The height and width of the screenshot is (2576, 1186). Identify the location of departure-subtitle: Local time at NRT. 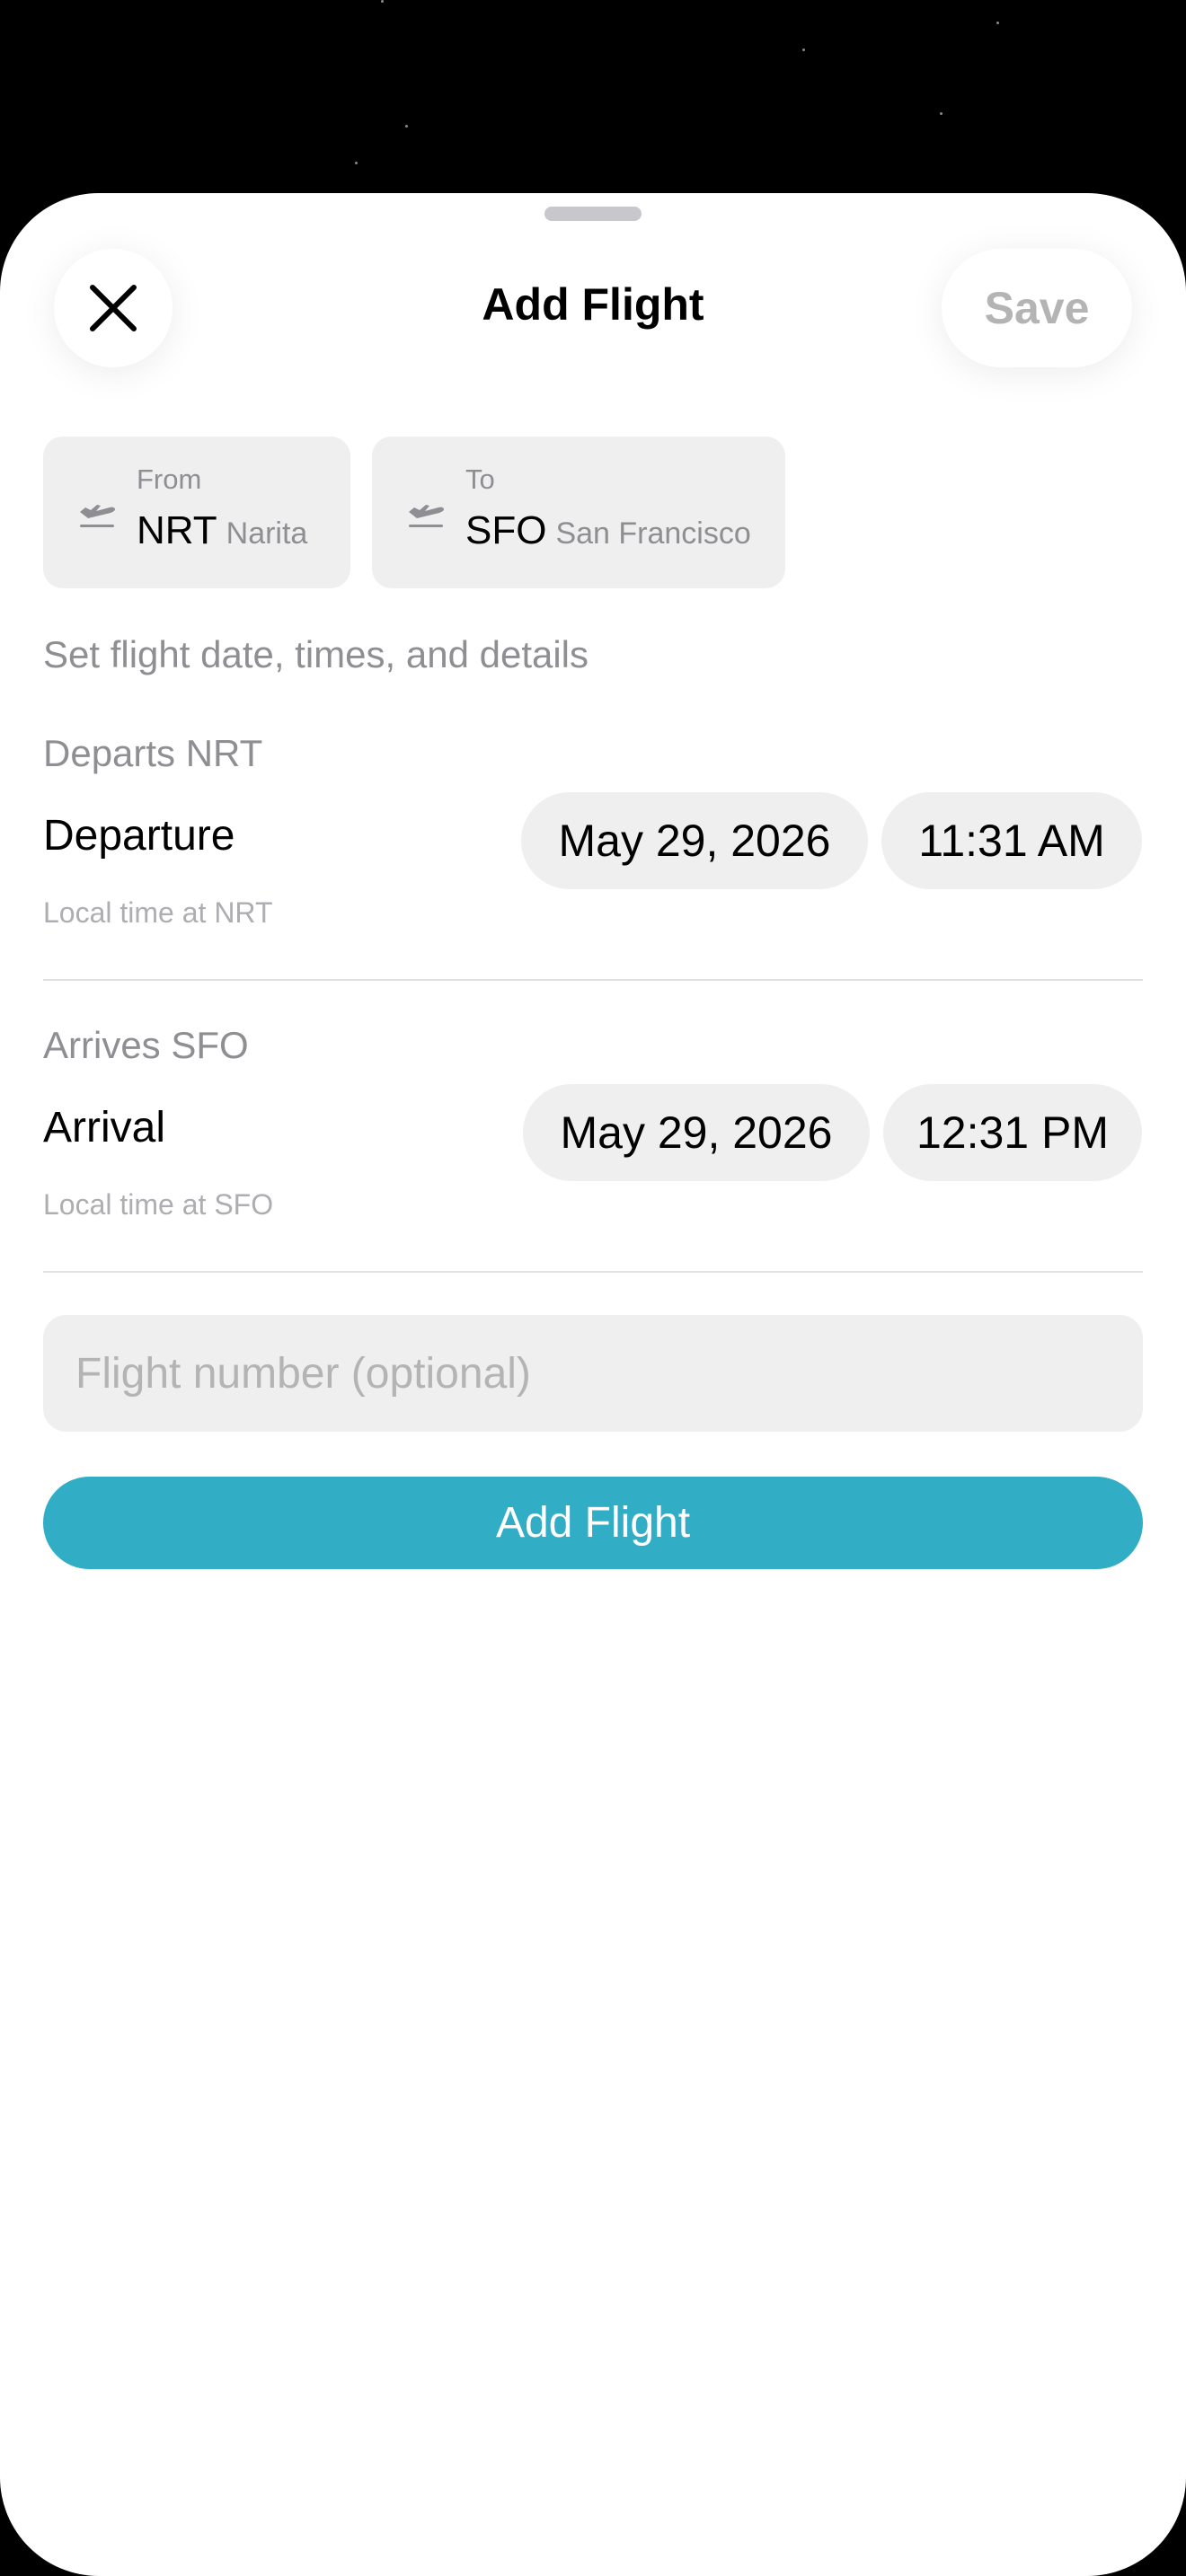
(158, 912).